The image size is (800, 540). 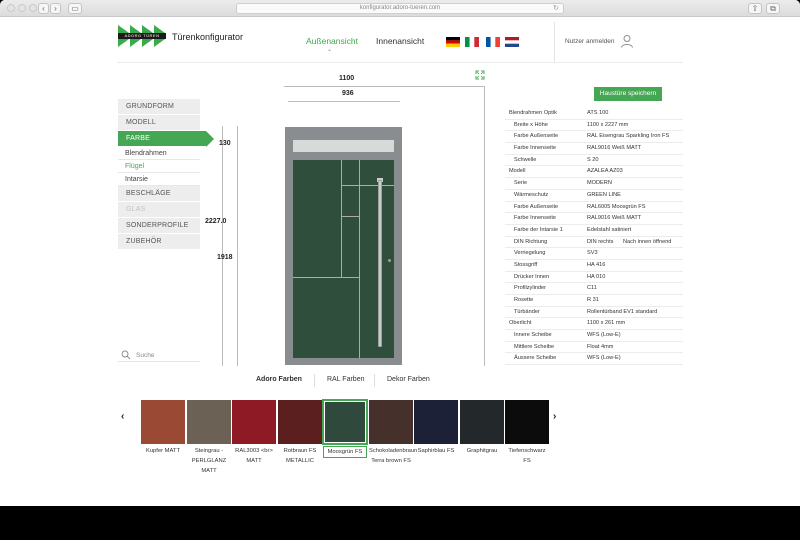 What do you see at coordinates (166, 355) in the screenshot?
I see `search-input` at bounding box center [166, 355].